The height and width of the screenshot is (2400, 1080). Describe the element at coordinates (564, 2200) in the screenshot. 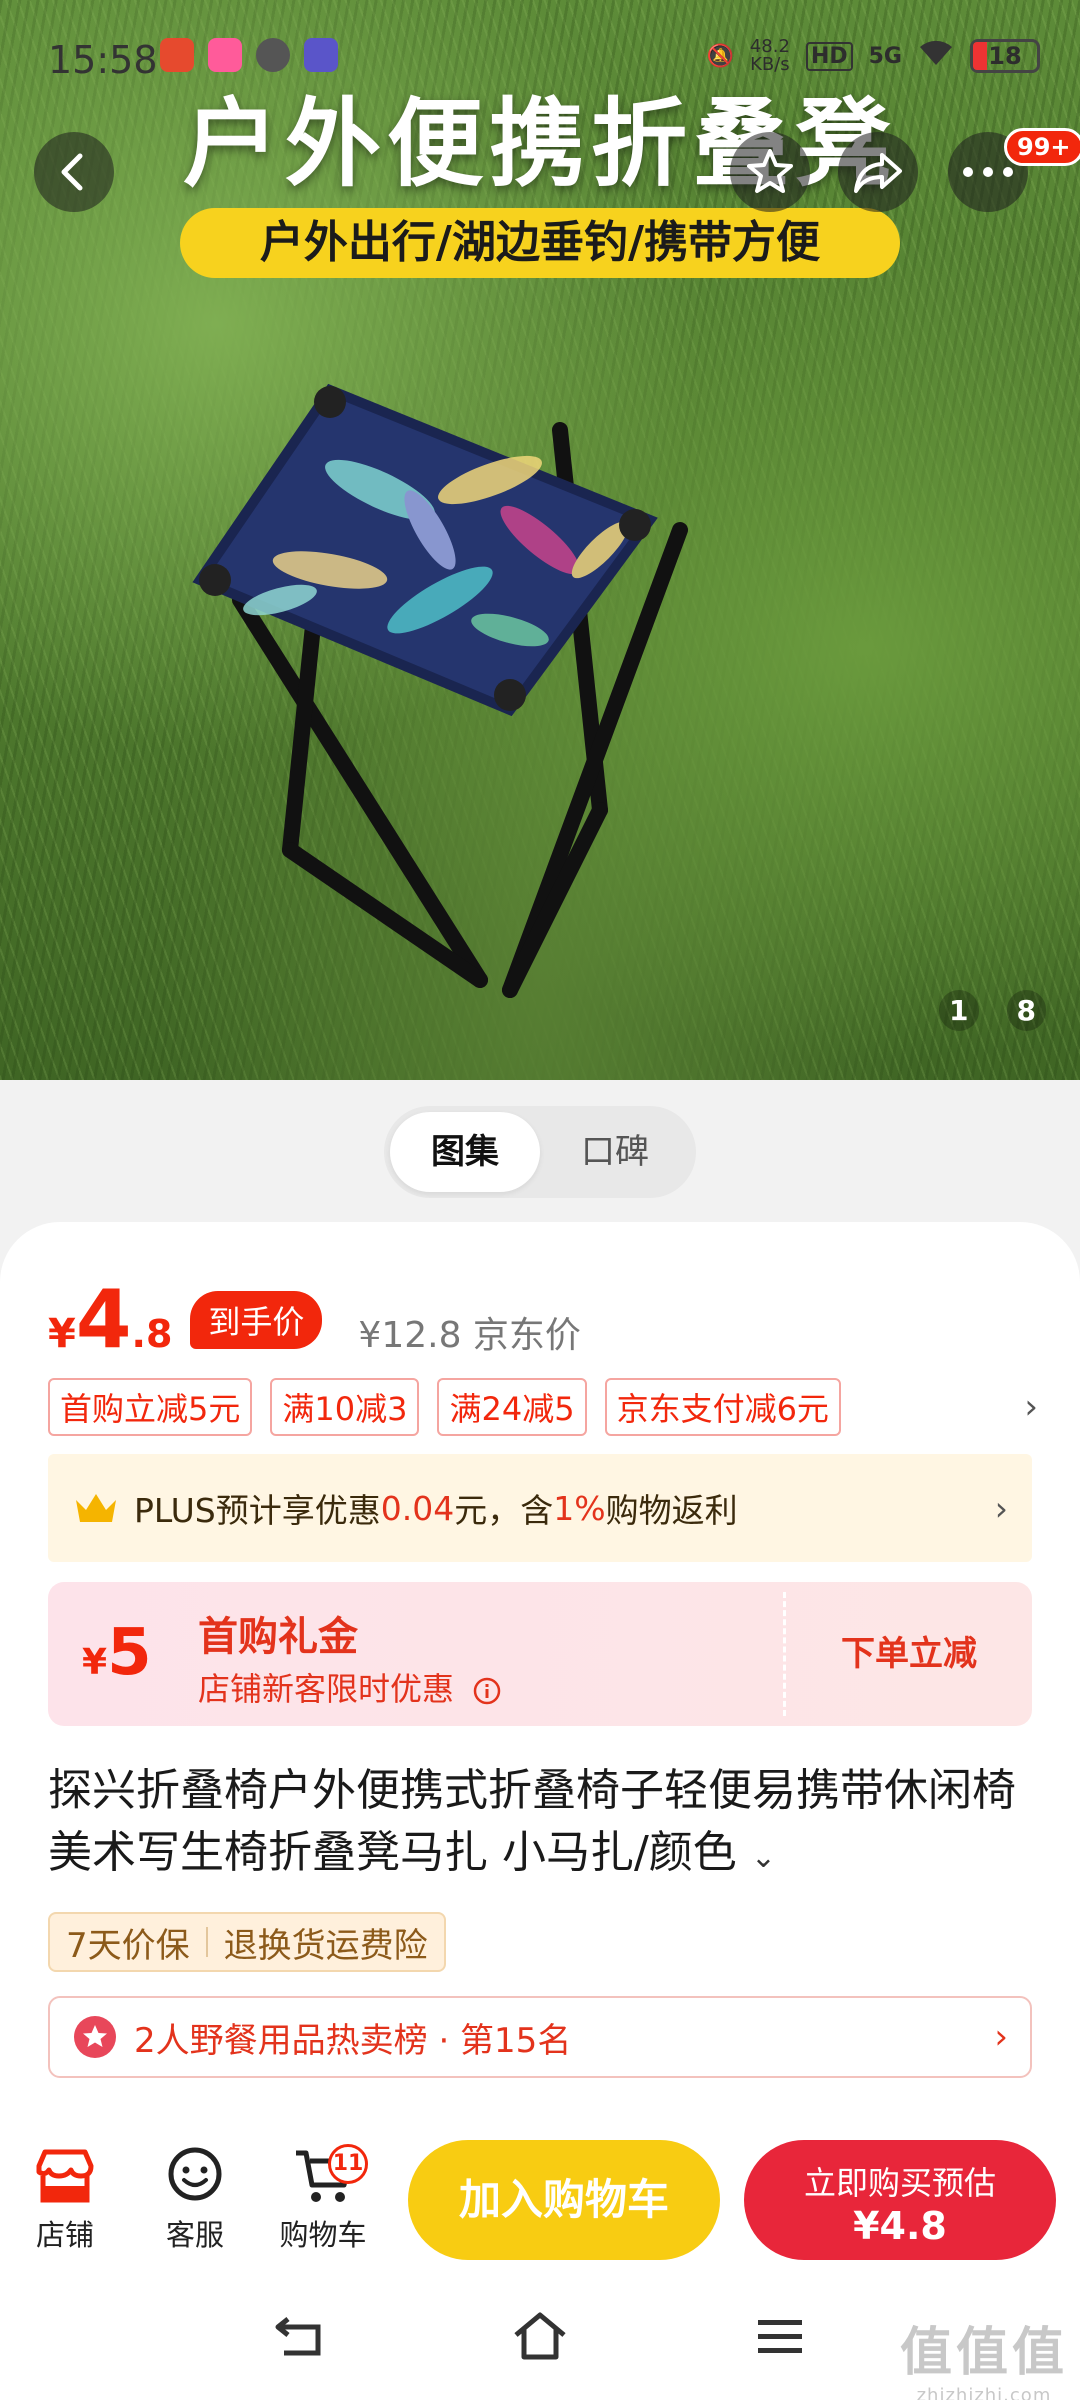

I see `add-to-cart-button: 加入购物车` at that location.